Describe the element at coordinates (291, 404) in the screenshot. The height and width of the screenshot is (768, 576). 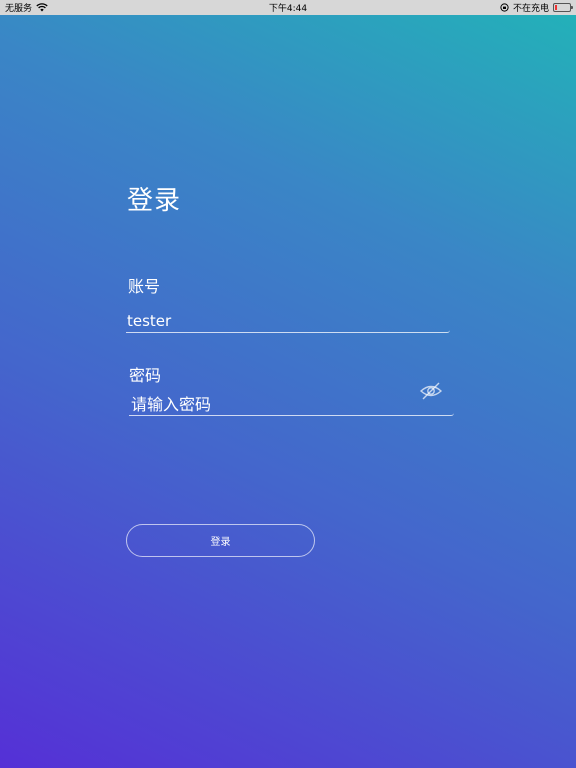
I see `password-input` at that location.